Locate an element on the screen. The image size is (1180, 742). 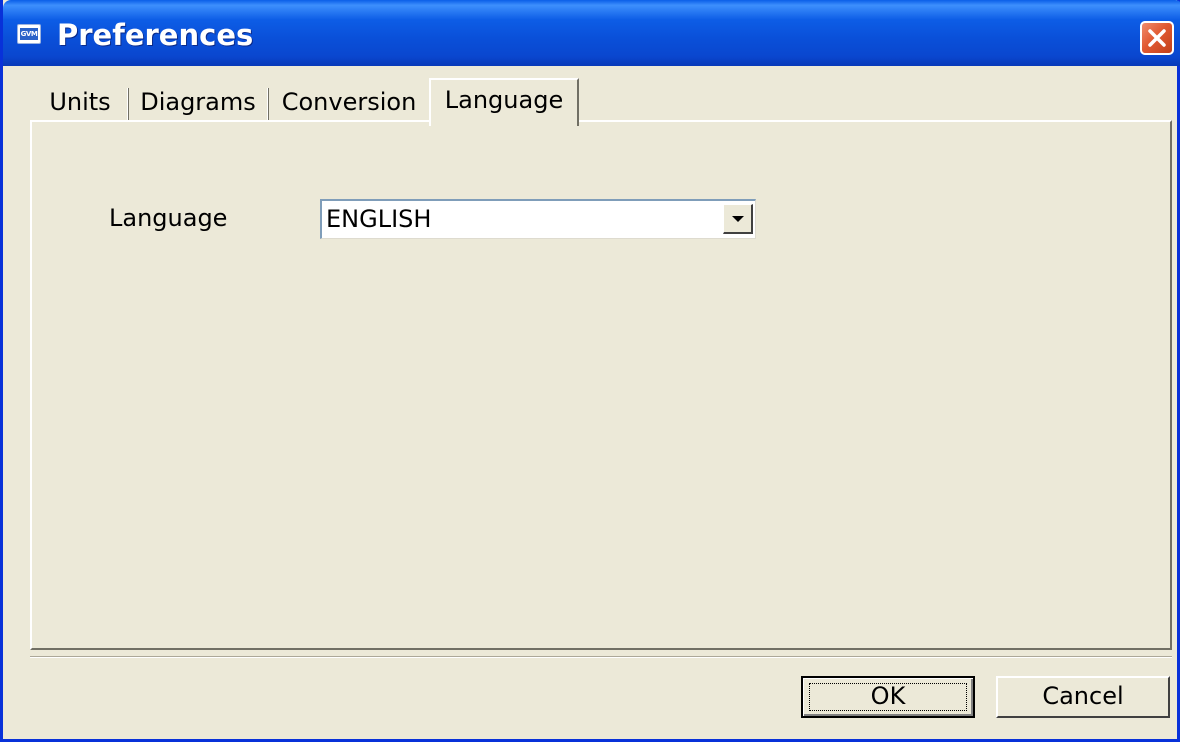
dropdown-button is located at coordinates (738, 219).